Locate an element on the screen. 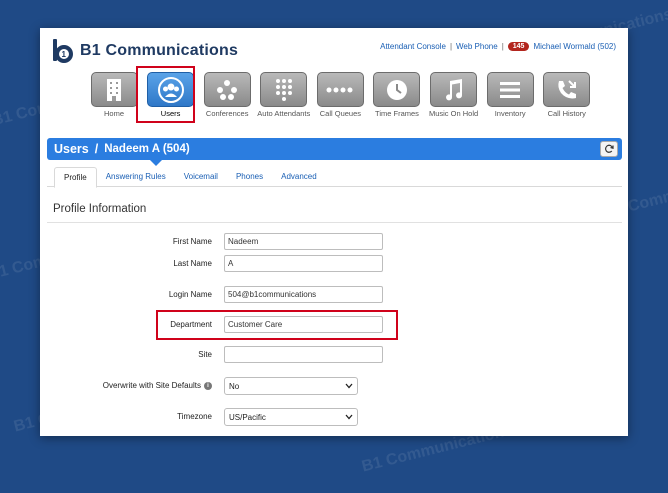  timezone-select: US/Pacific is located at coordinates (291, 417).